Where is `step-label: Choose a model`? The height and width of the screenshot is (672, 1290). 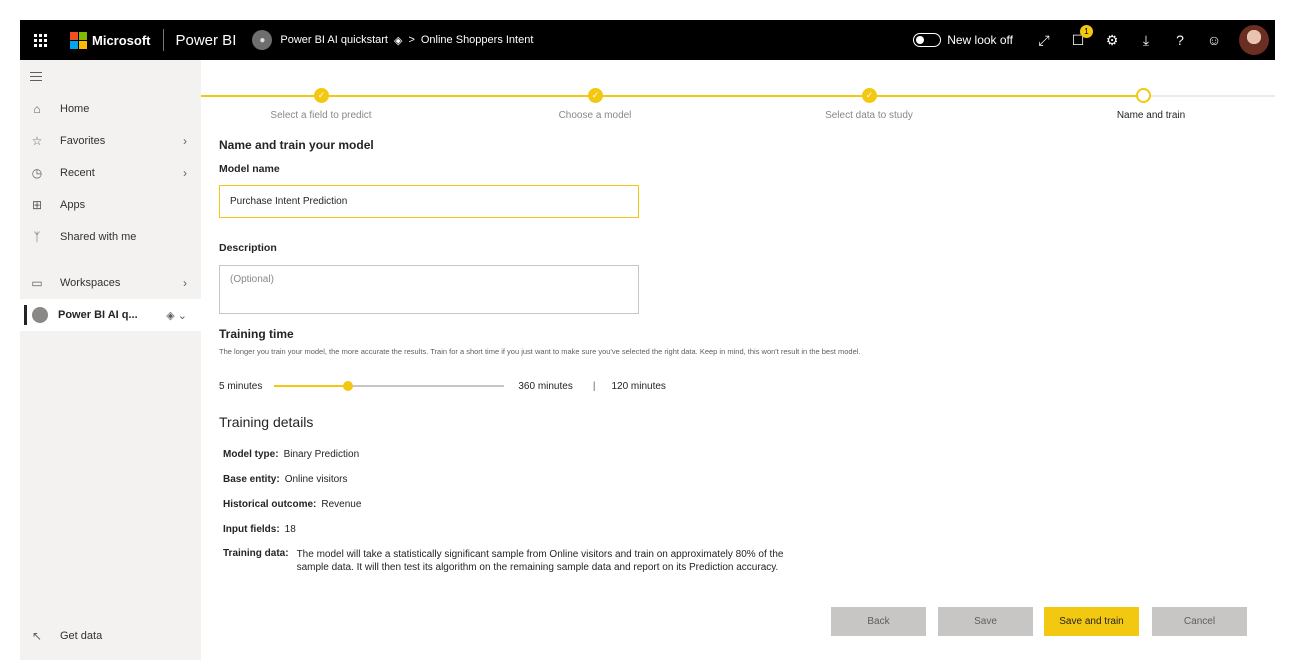
step-label: Choose a model is located at coordinates (595, 115).